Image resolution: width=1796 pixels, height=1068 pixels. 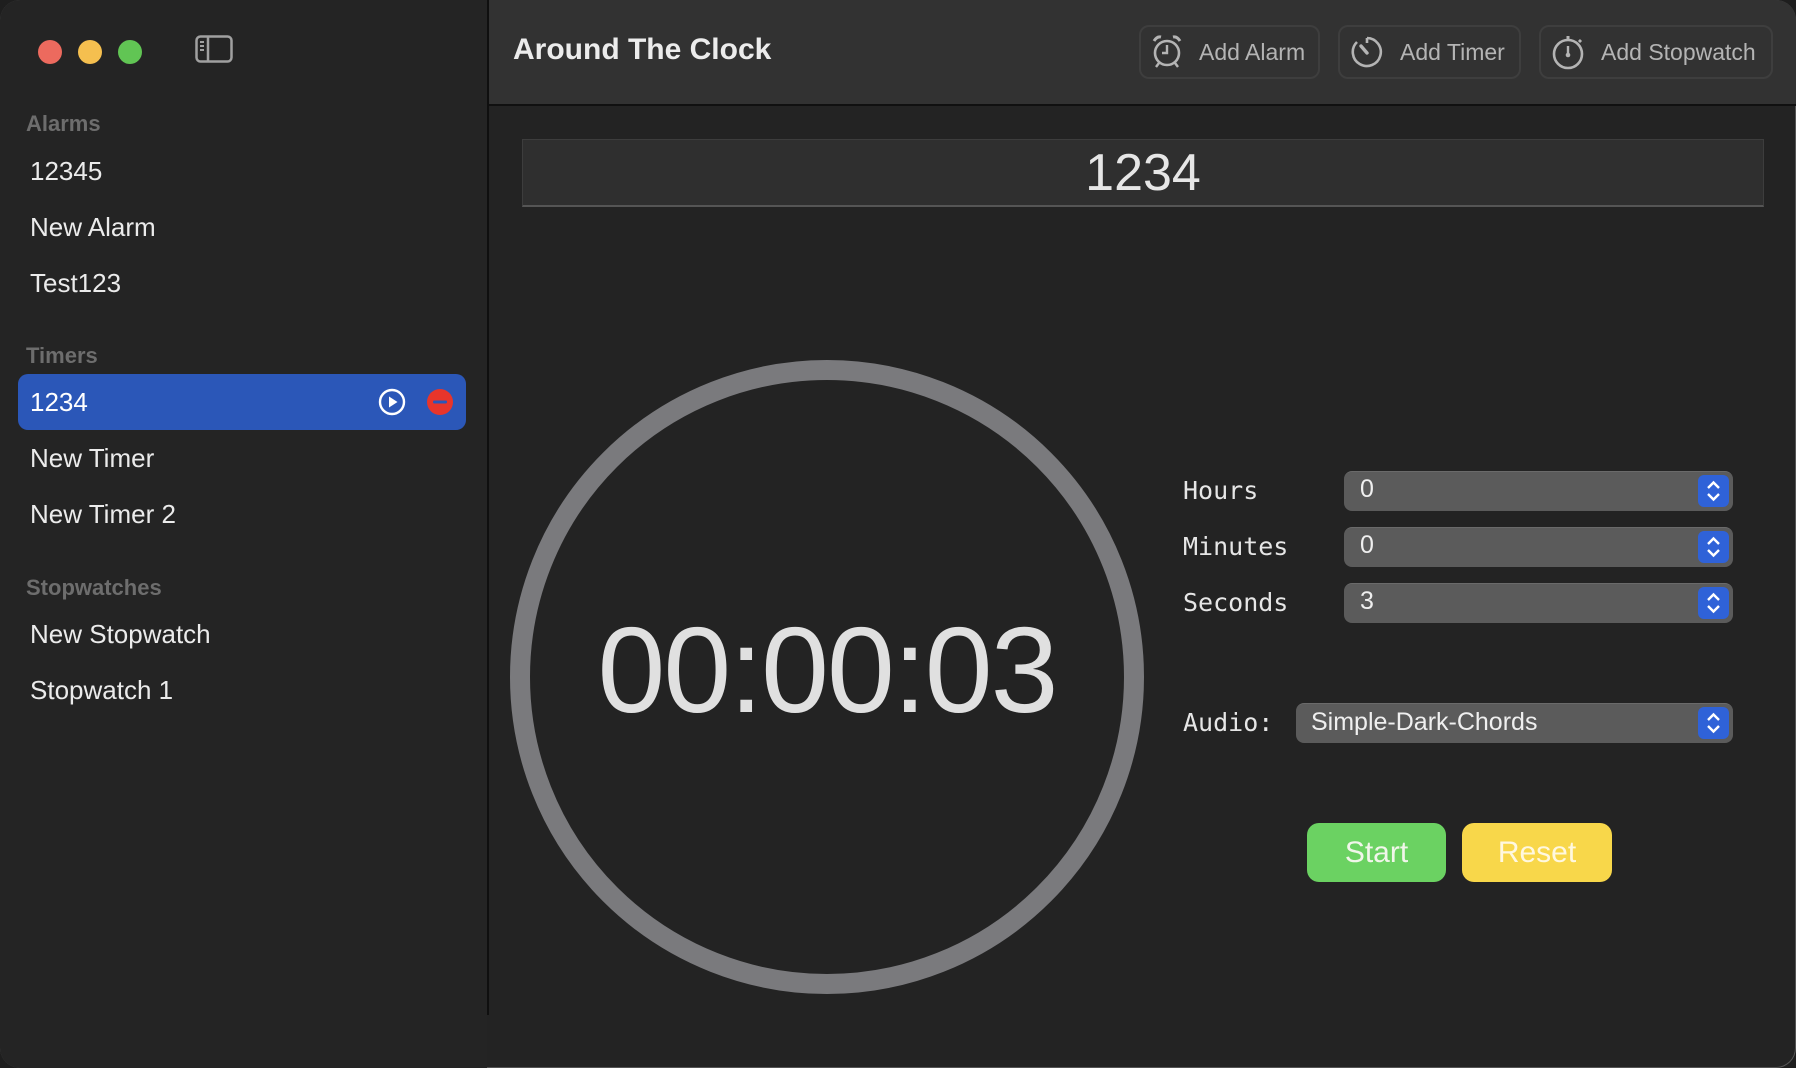 I want to click on sidebar-item-alarm: New Alarm, so click(x=242, y=227).